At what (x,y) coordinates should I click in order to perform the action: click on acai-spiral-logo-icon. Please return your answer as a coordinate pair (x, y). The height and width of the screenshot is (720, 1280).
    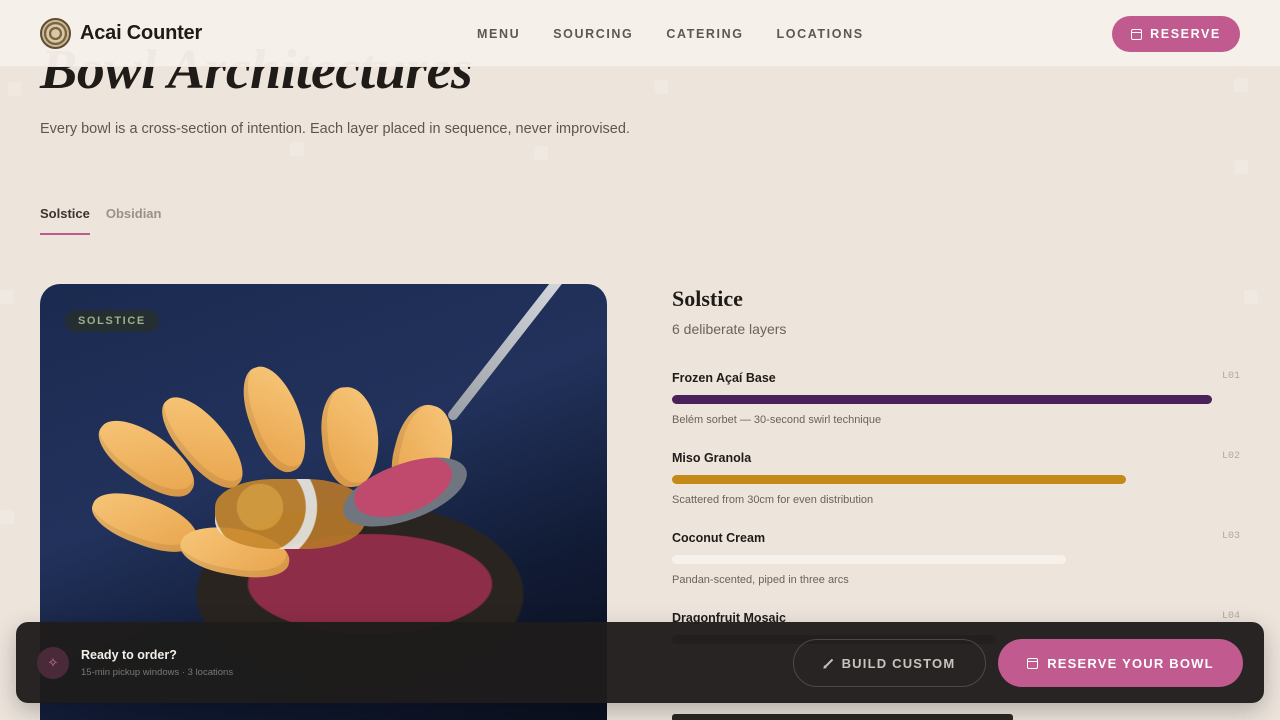
    Looking at the image, I should click on (55, 33).